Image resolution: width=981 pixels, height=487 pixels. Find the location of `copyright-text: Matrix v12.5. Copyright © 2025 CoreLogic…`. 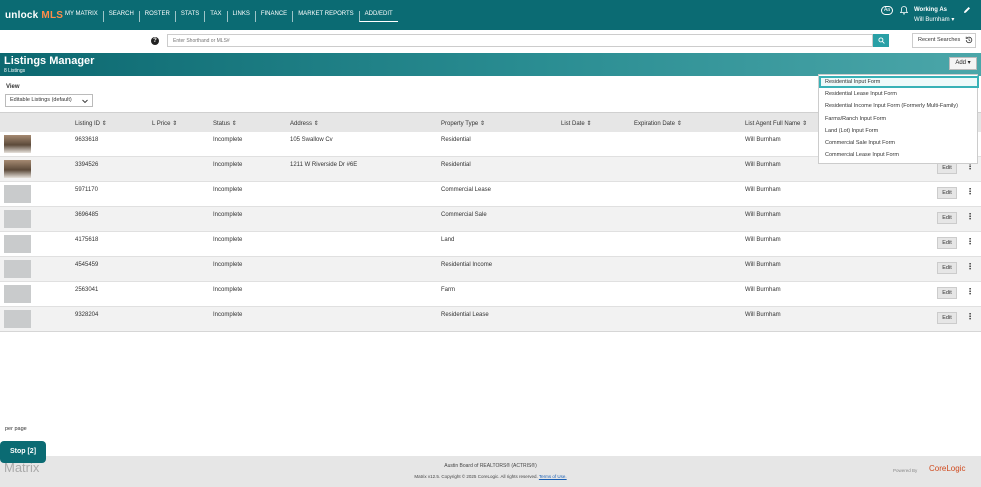

copyright-text: Matrix v12.5. Copyright © 2025 CoreLogic… is located at coordinates (476, 476).